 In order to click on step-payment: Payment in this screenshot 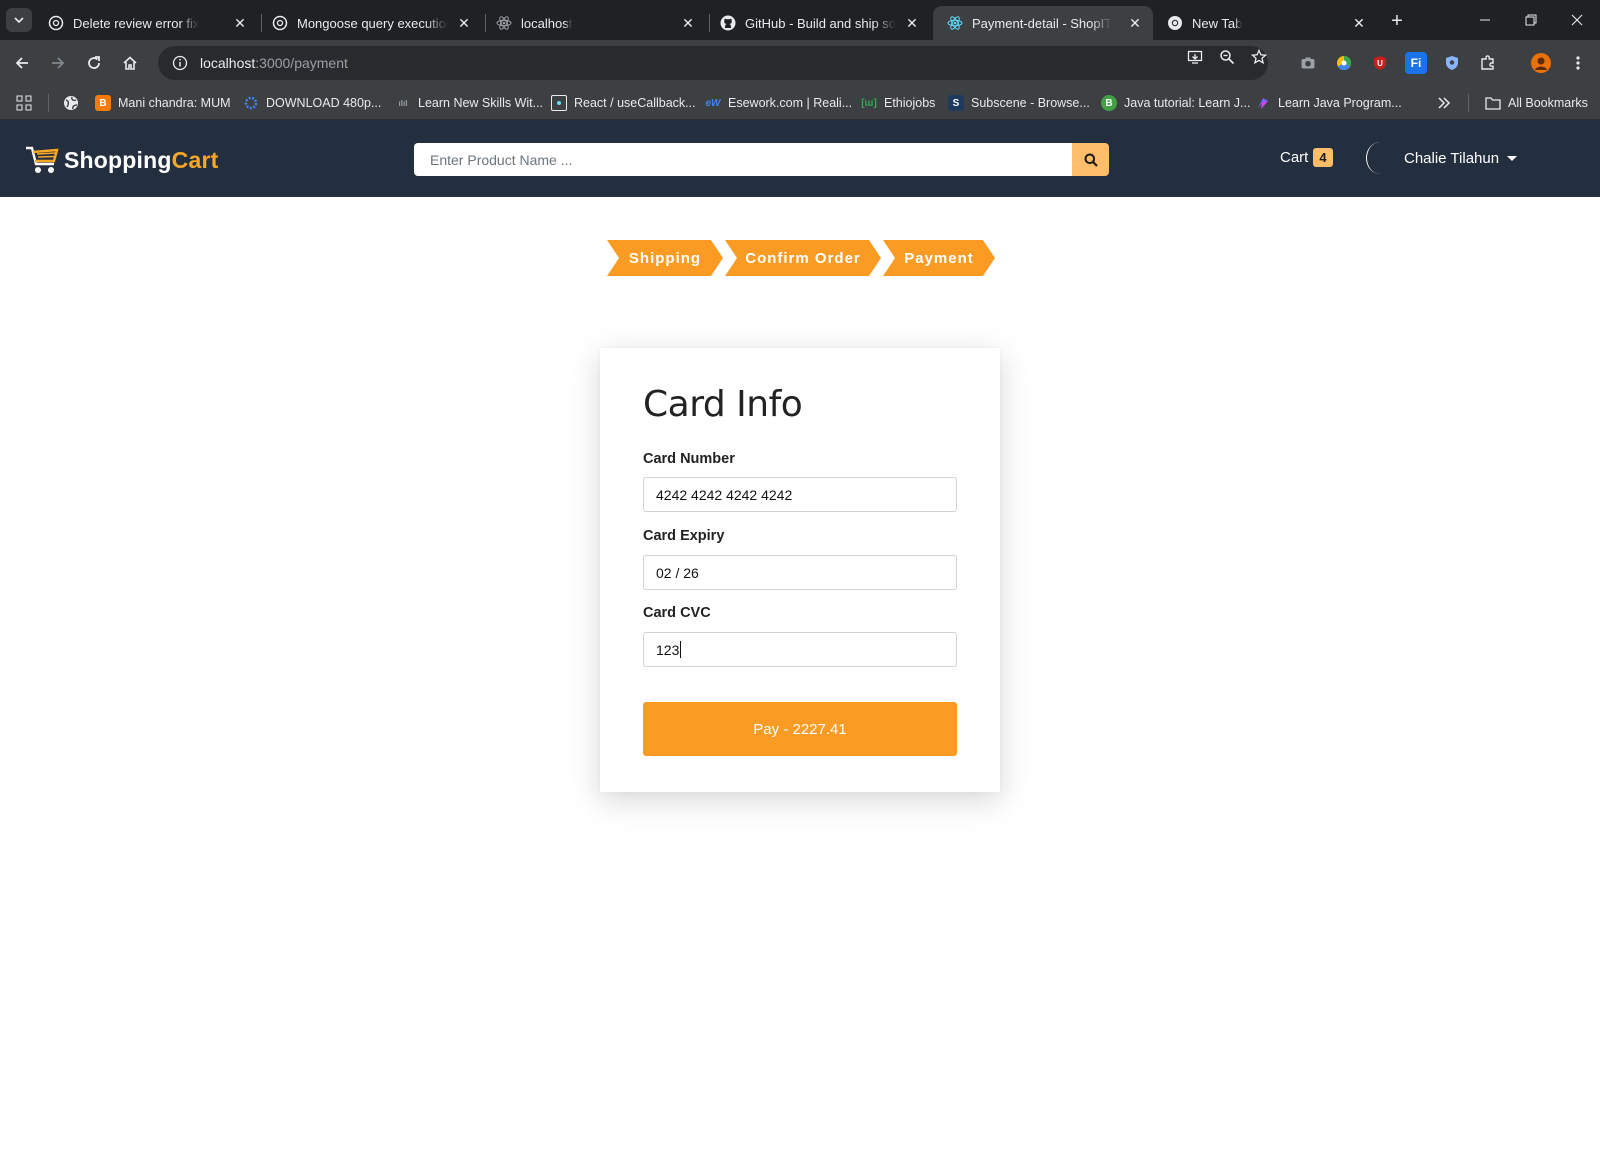, I will do `click(939, 258)`.